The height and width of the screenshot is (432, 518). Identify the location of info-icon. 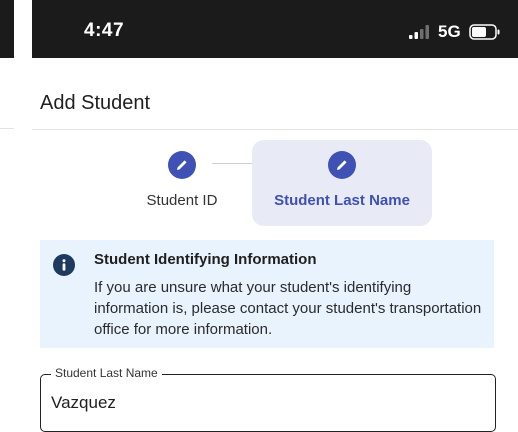
(64, 265).